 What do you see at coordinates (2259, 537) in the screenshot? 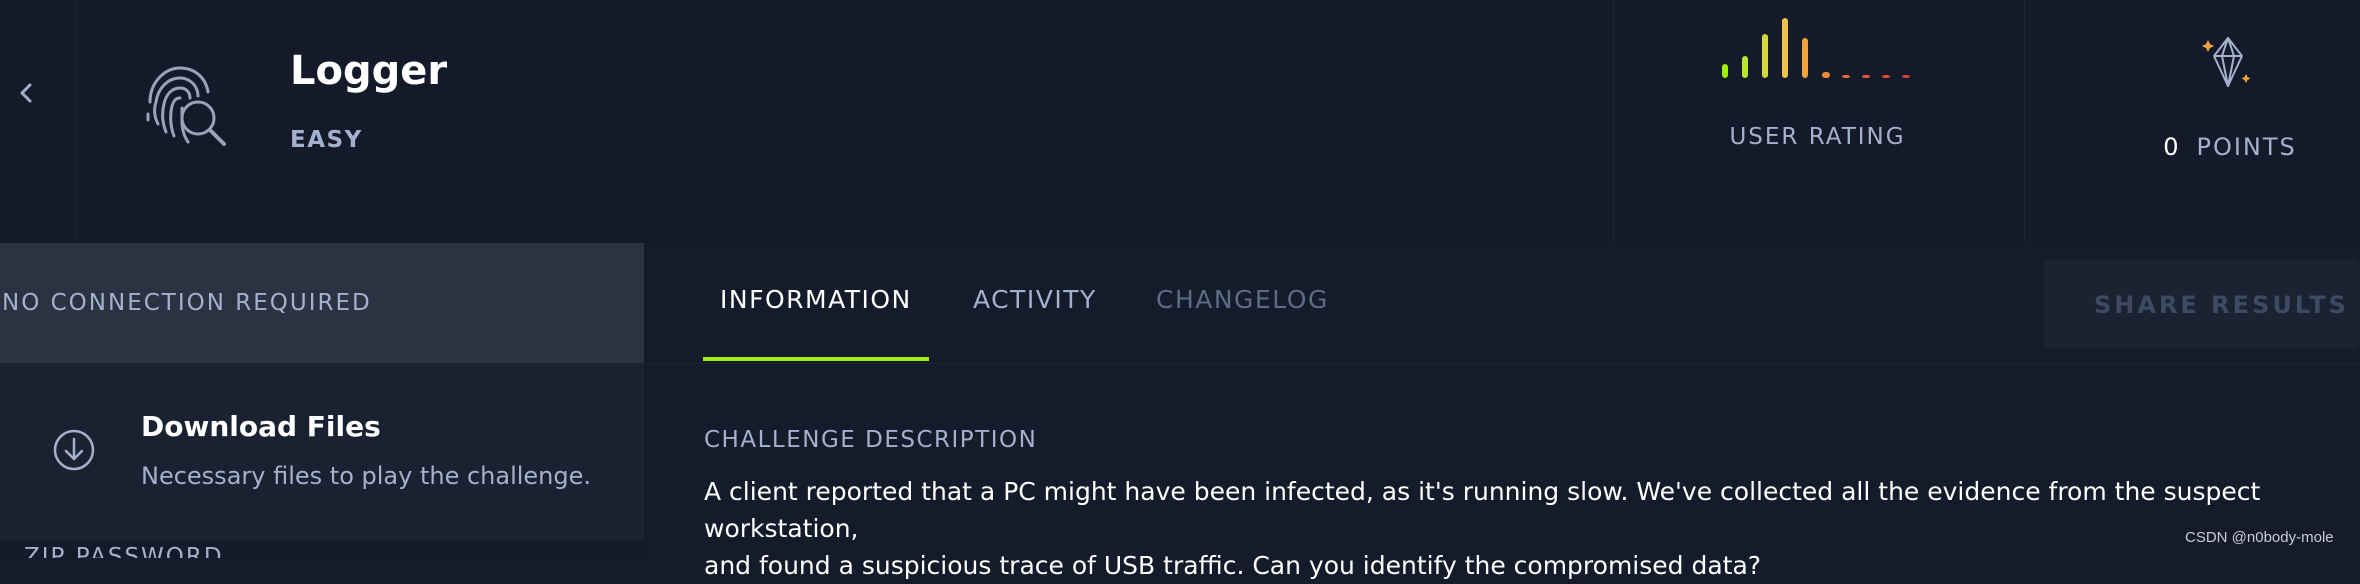
I see `watermark: CSDN @n0body-mole` at bounding box center [2259, 537].